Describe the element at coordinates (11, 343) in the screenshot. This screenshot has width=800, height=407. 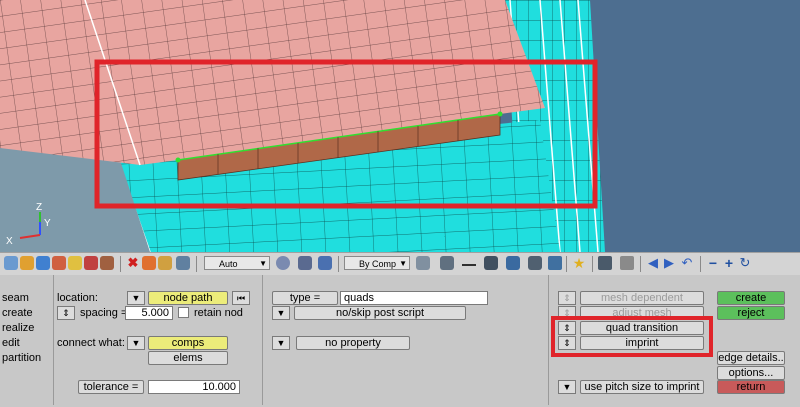
I see `mode-edit: edit` at that location.